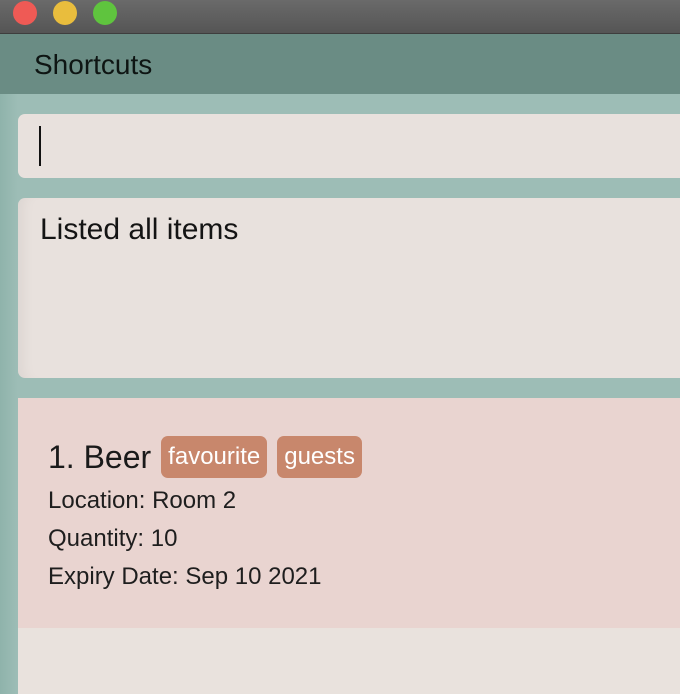 The height and width of the screenshot is (694, 680). Describe the element at coordinates (9, 394) in the screenshot. I see `left-edge-shade` at that location.